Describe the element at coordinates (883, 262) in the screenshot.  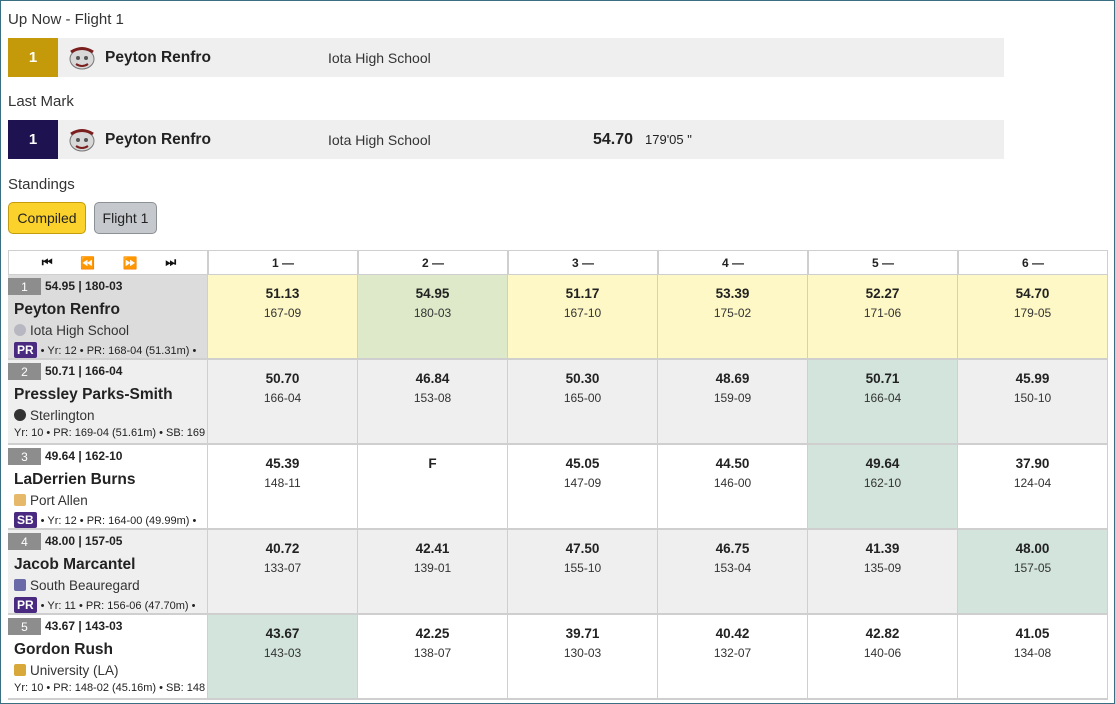
I see `attempt-header-5: 5 —` at that location.